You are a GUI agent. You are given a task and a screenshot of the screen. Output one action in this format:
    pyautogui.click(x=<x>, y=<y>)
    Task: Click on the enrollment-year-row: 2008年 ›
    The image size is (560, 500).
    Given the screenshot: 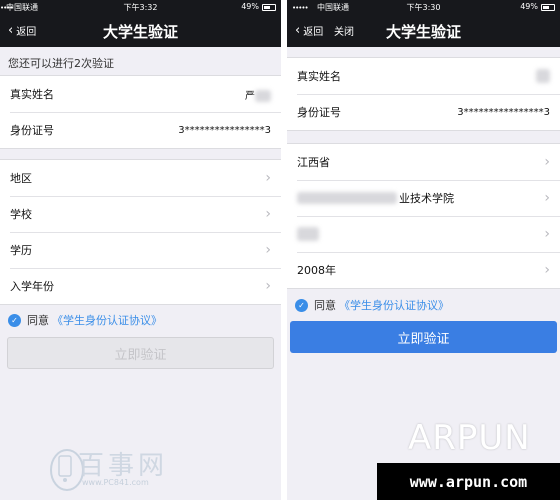 What is the action you would take?
    pyautogui.click(x=423, y=270)
    